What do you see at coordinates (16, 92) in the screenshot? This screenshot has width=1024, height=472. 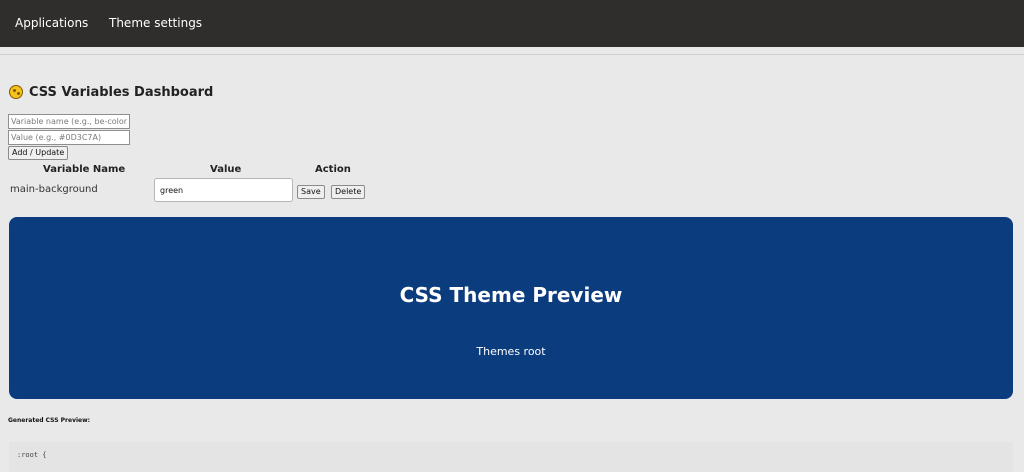 I see `palette-icon` at bounding box center [16, 92].